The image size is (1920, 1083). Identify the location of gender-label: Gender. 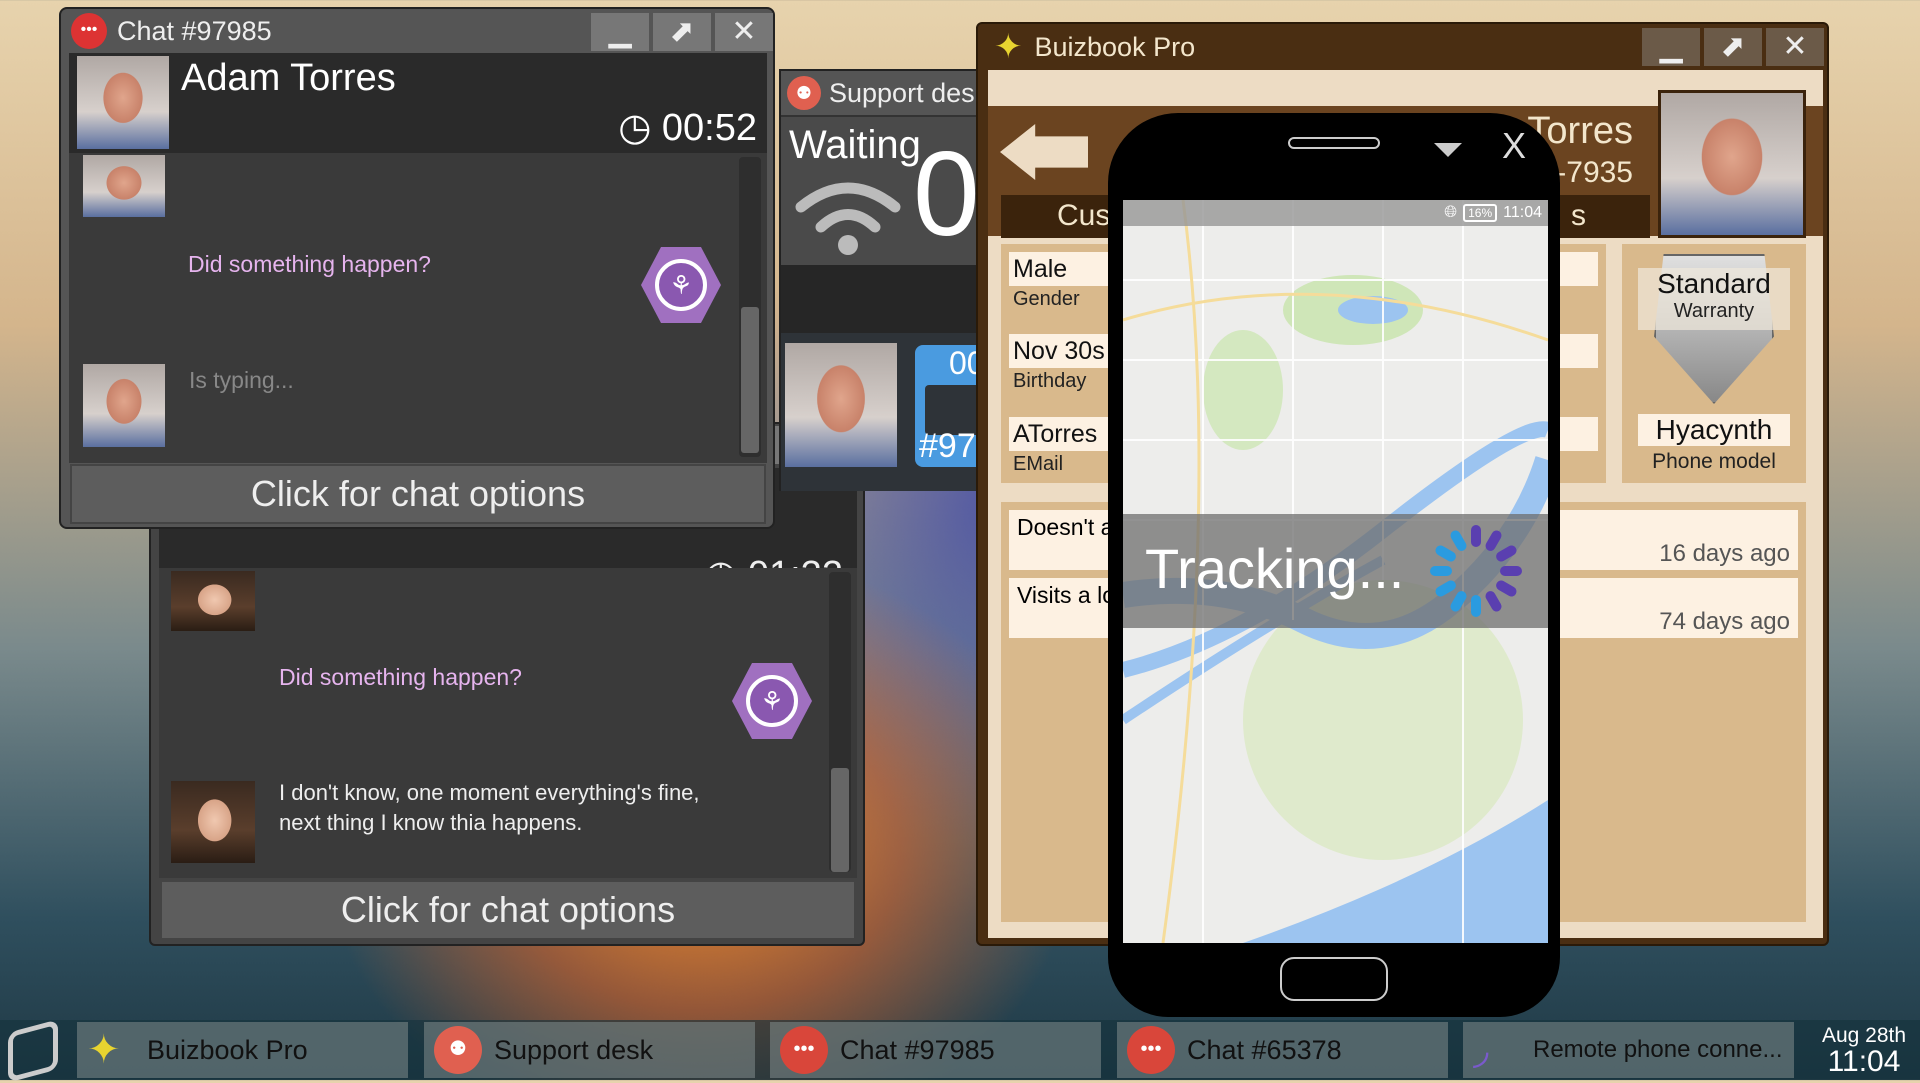
(1046, 299).